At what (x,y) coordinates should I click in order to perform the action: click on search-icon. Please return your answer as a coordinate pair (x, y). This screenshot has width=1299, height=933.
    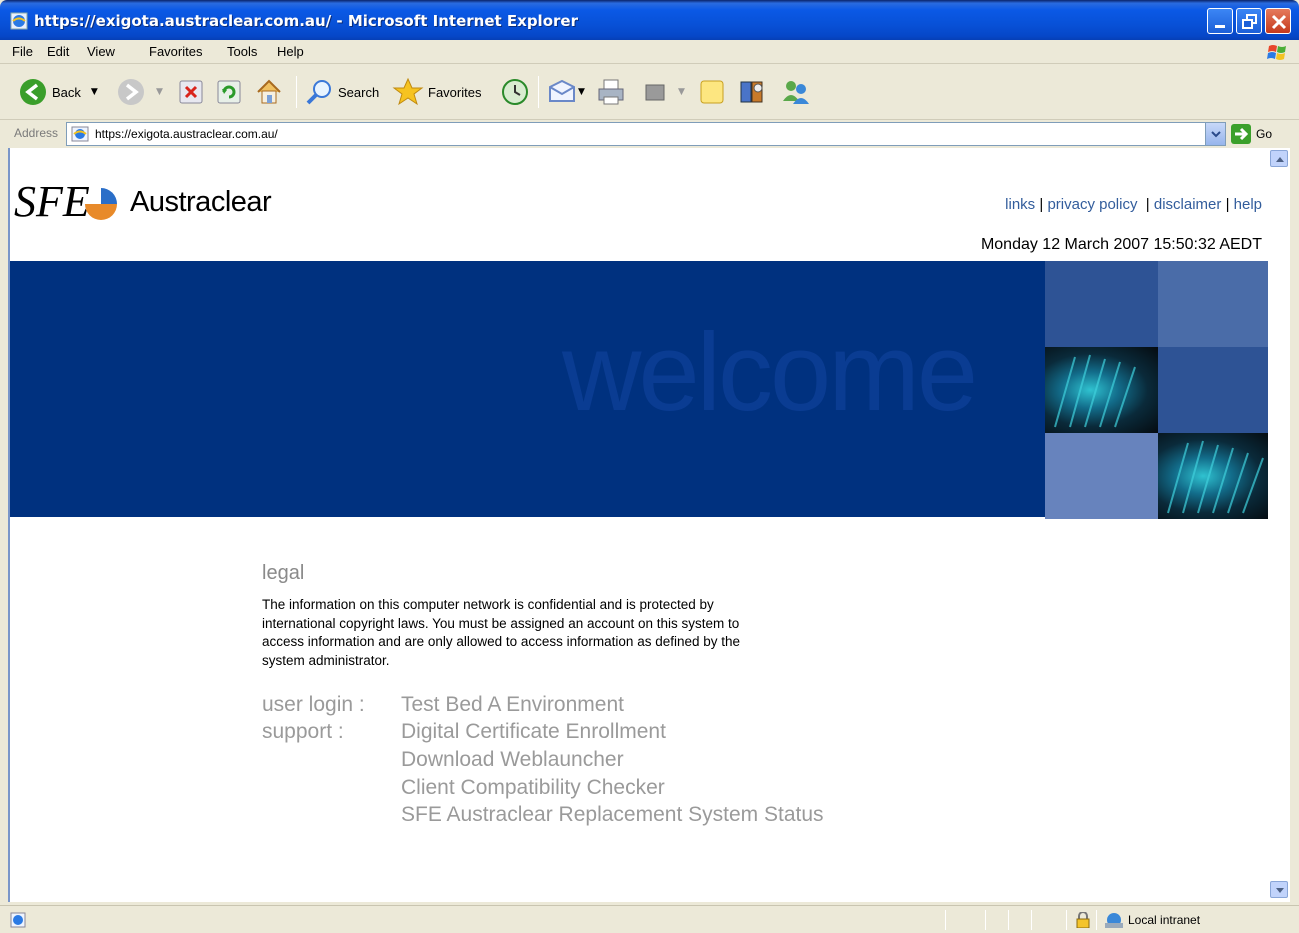
    Looking at the image, I should click on (318, 92).